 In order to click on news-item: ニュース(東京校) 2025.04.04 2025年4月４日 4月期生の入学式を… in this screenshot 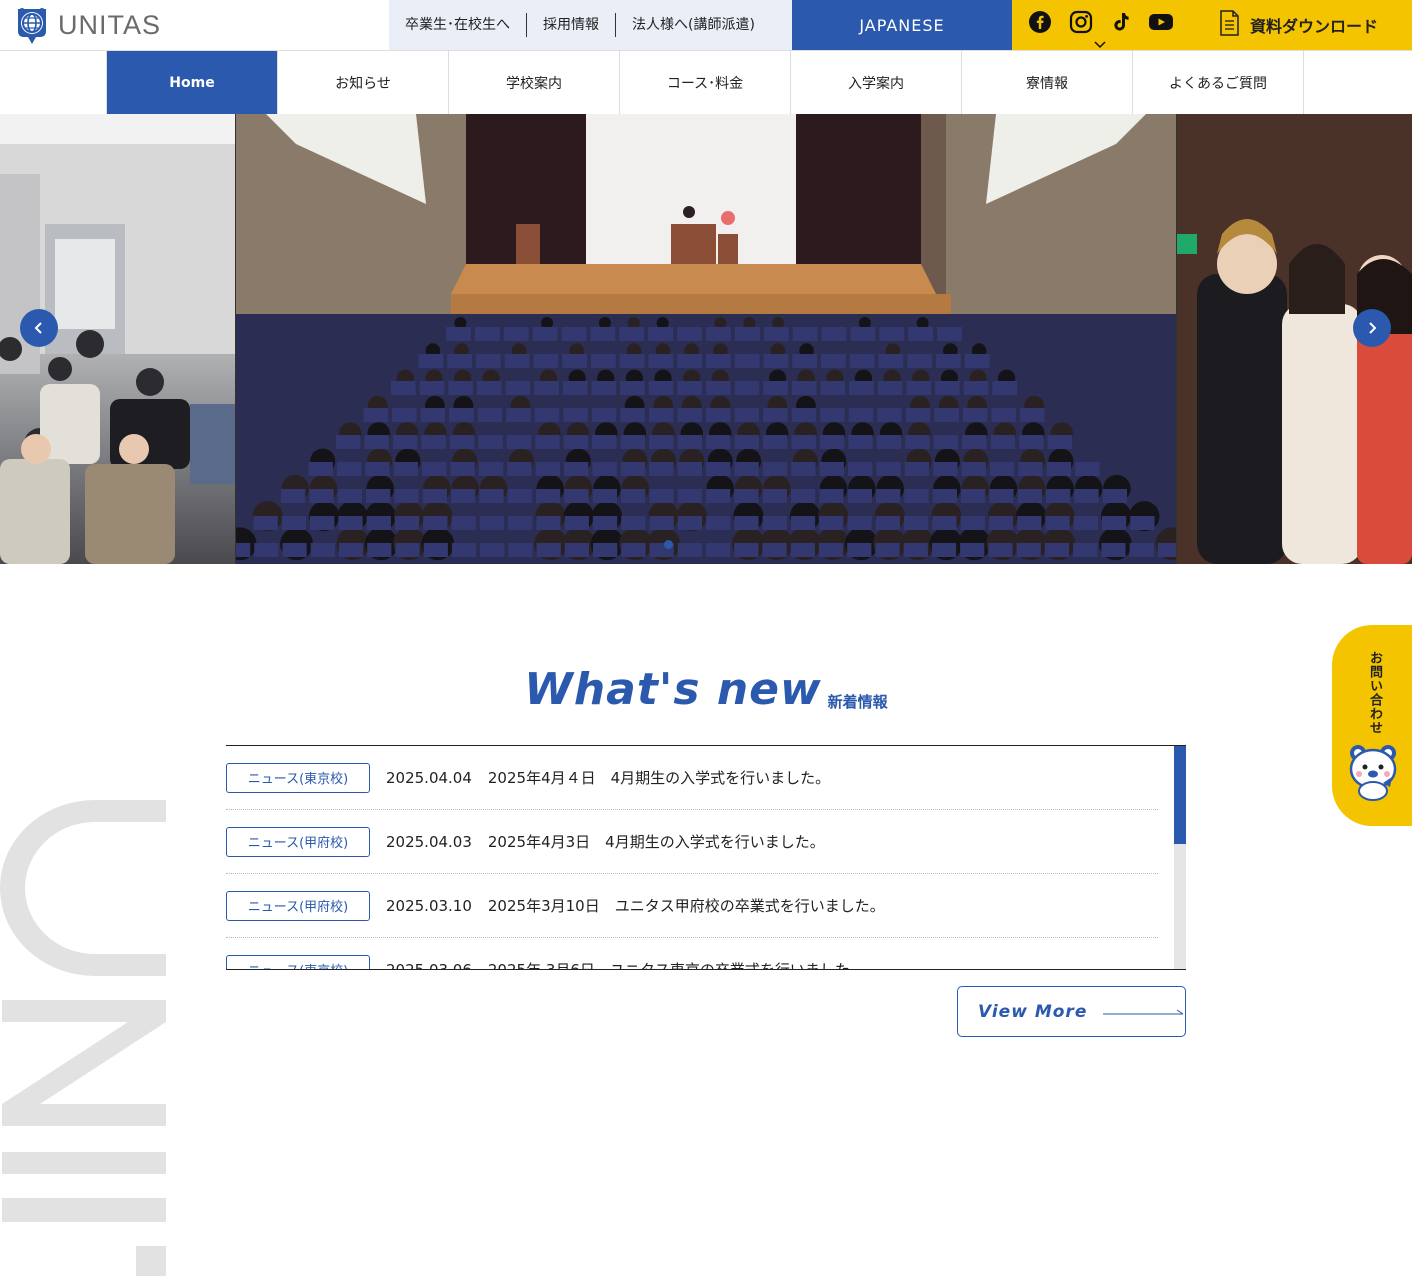, I will do `click(692, 778)`.